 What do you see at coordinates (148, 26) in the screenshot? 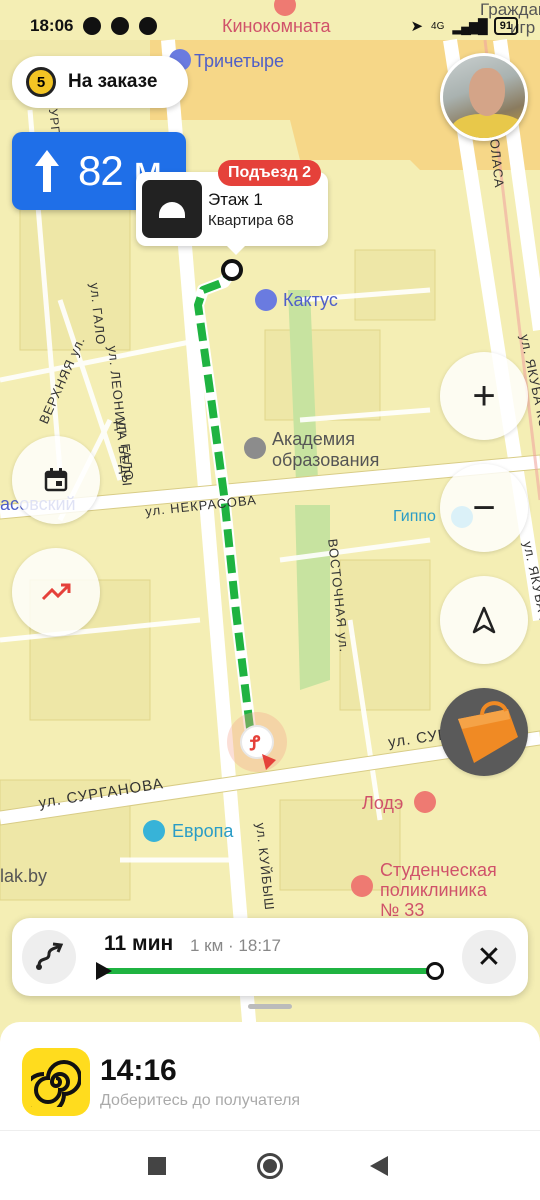
I see `message-icon` at bounding box center [148, 26].